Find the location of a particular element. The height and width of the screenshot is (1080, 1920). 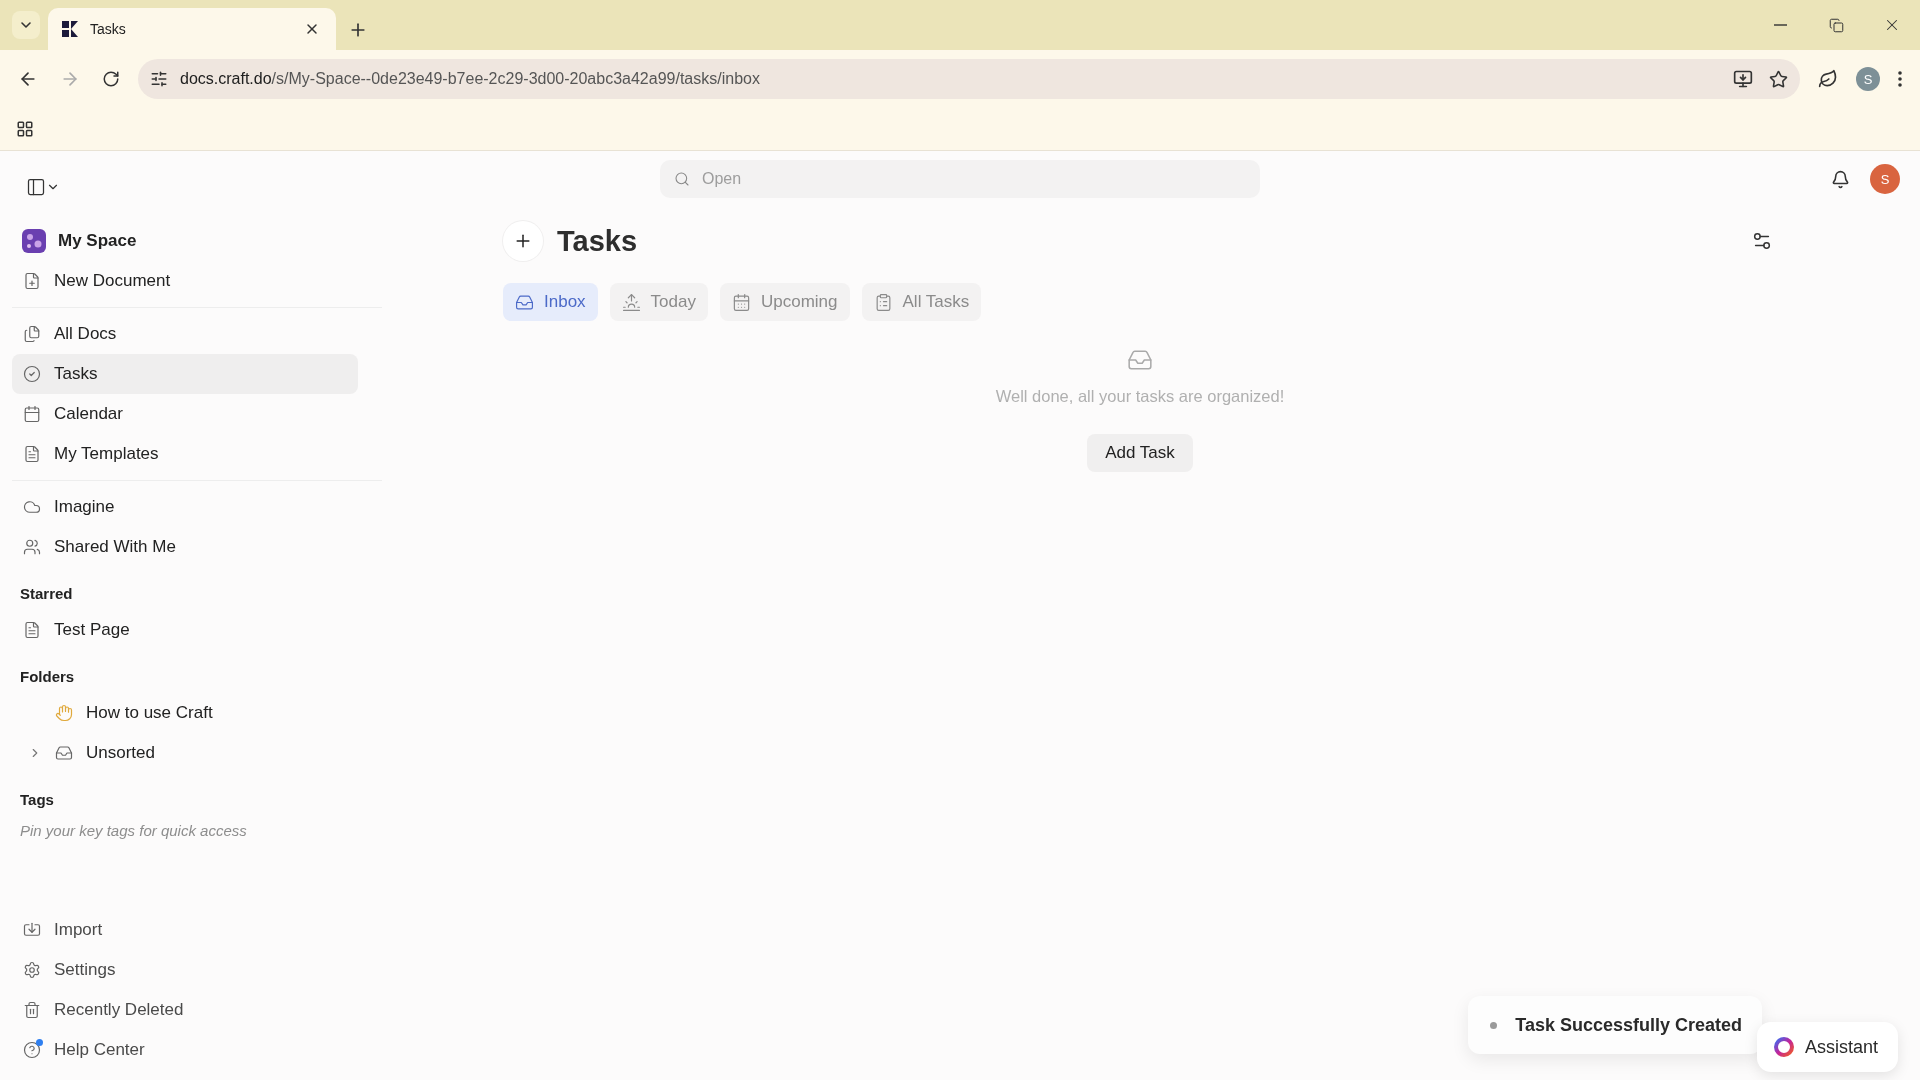

close-icon is located at coordinates (312, 29).